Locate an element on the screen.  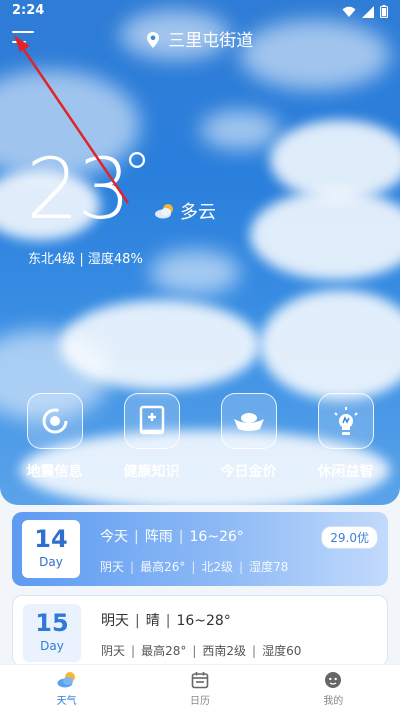
system-icons is located at coordinates (365, 11).